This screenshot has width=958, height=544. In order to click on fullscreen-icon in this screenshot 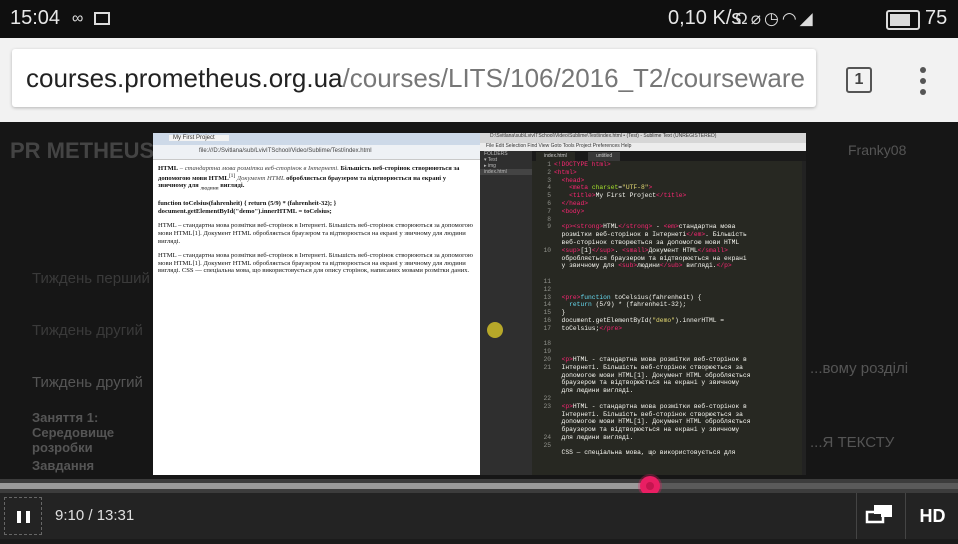, I will do `click(878, 514)`.